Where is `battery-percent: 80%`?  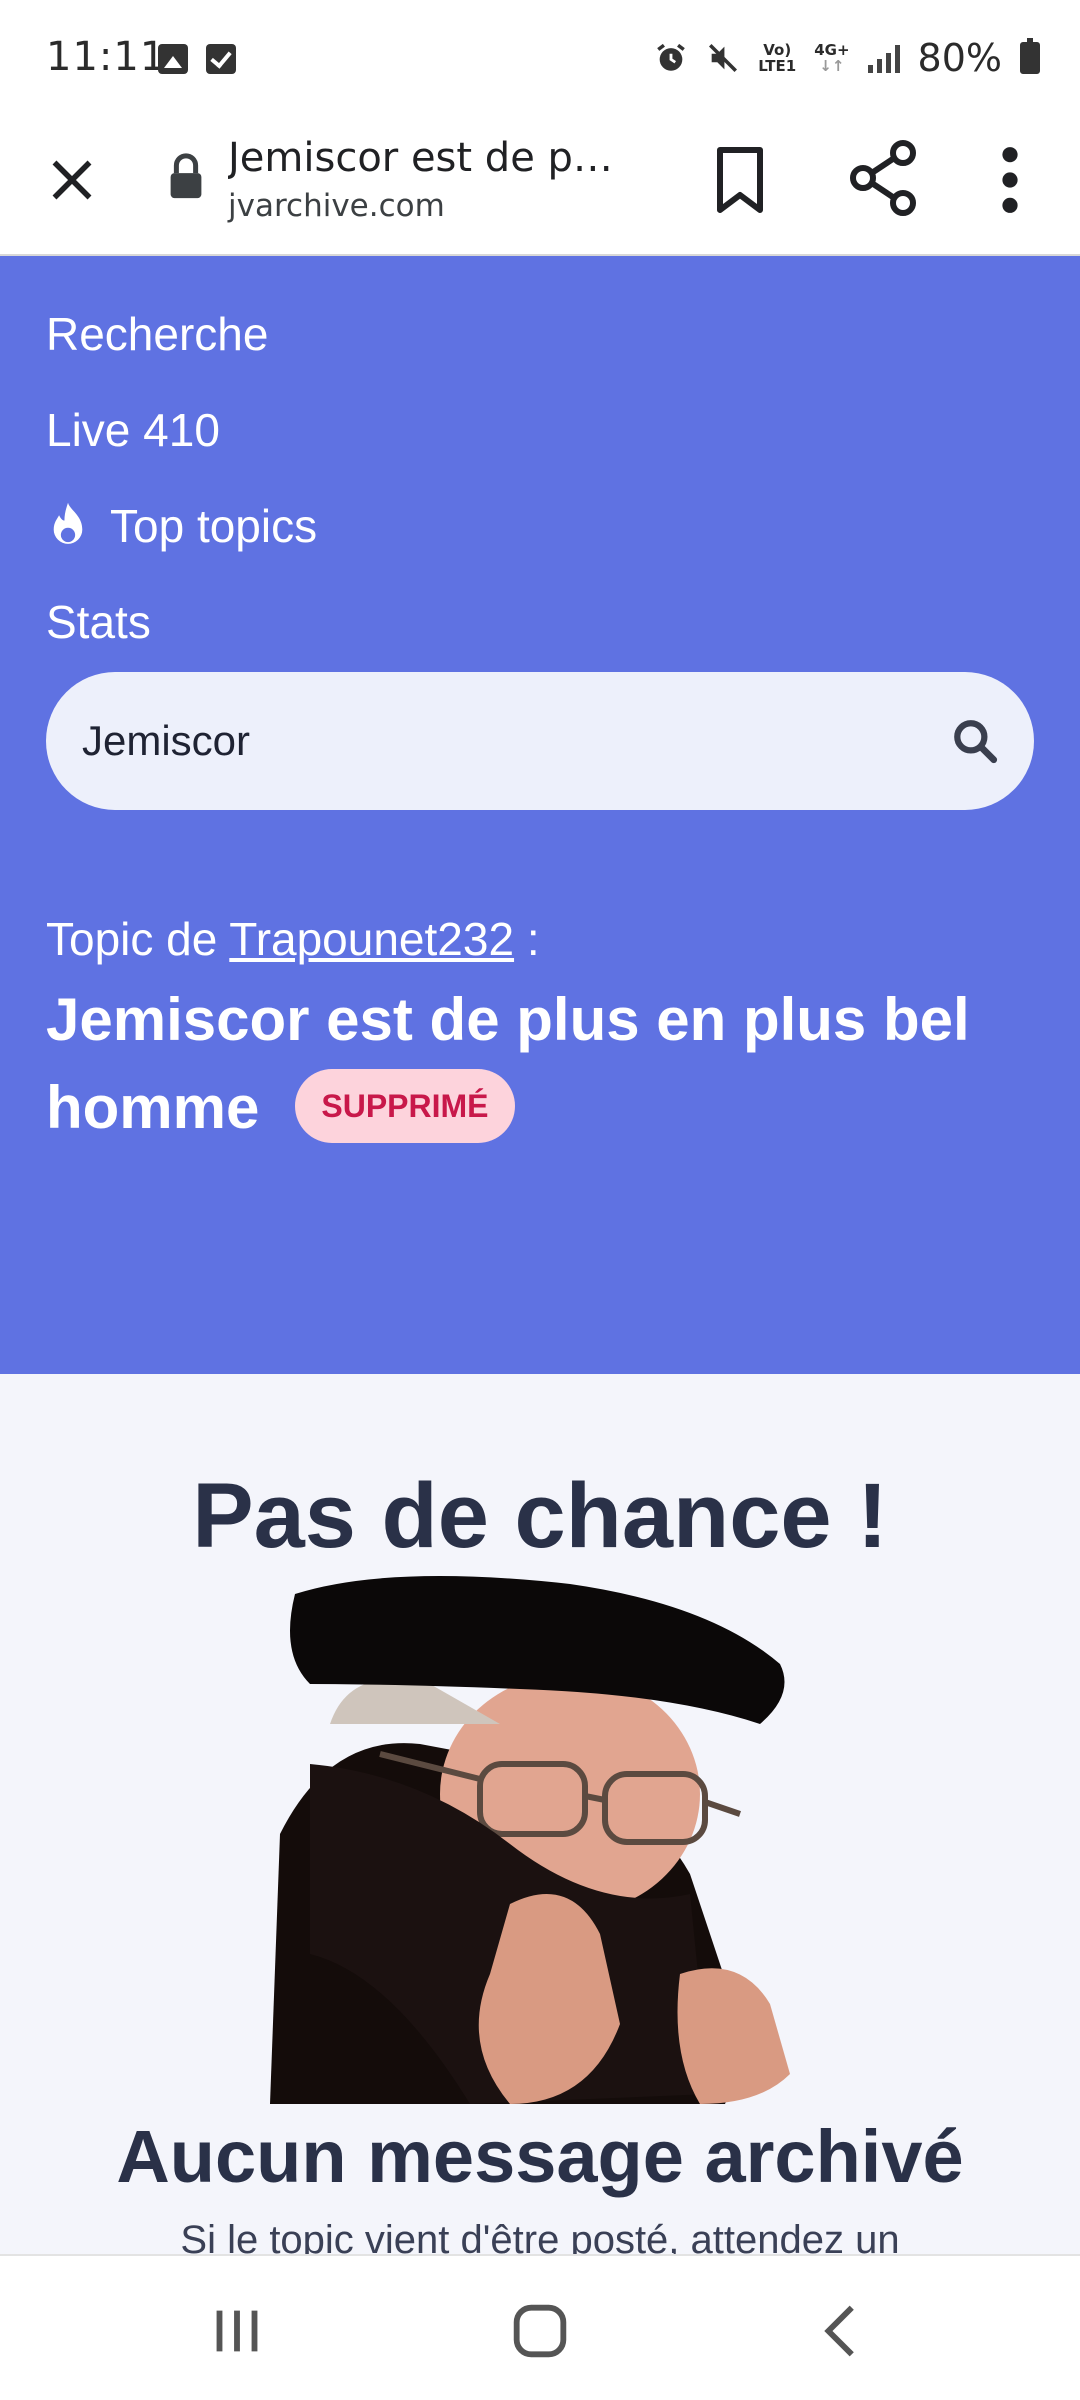 battery-percent: 80% is located at coordinates (959, 58).